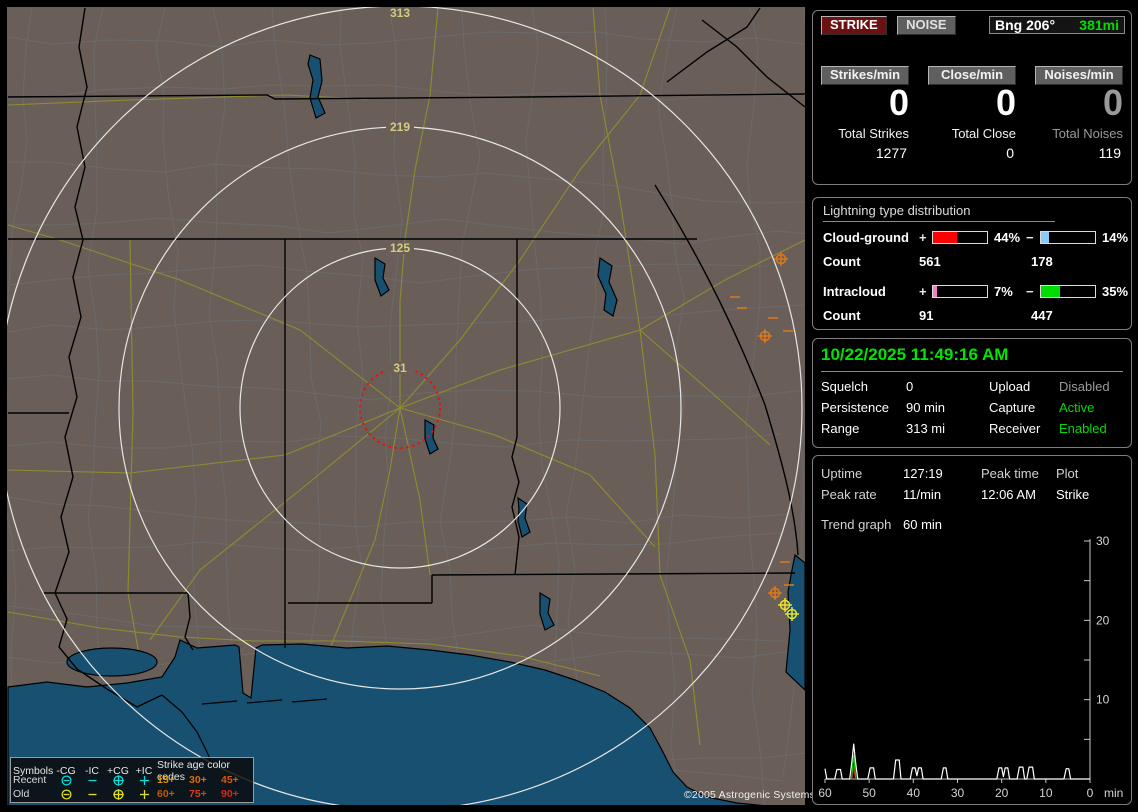  I want to click on cg-positive-percent: 44%, so click(1007, 237).